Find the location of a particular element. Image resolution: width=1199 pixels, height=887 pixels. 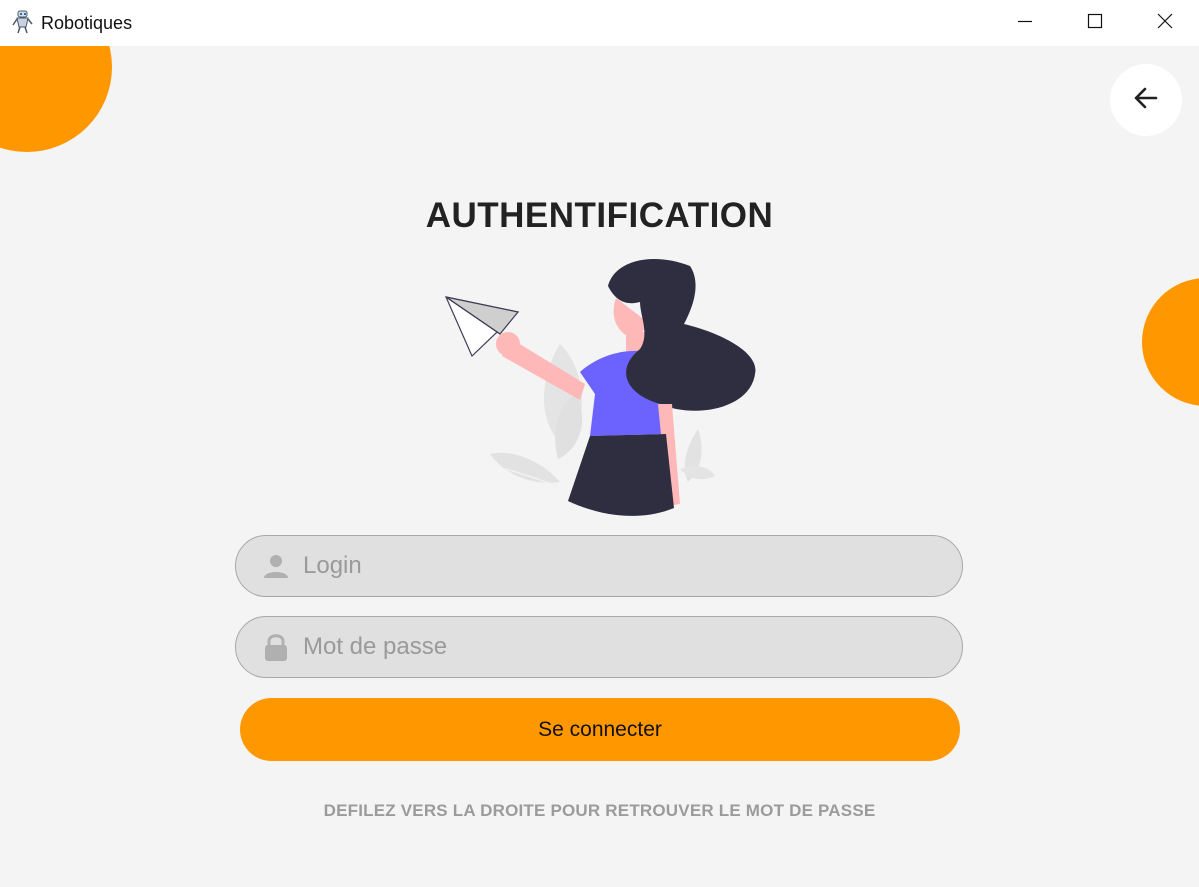

close-button is located at coordinates (1164, 23).